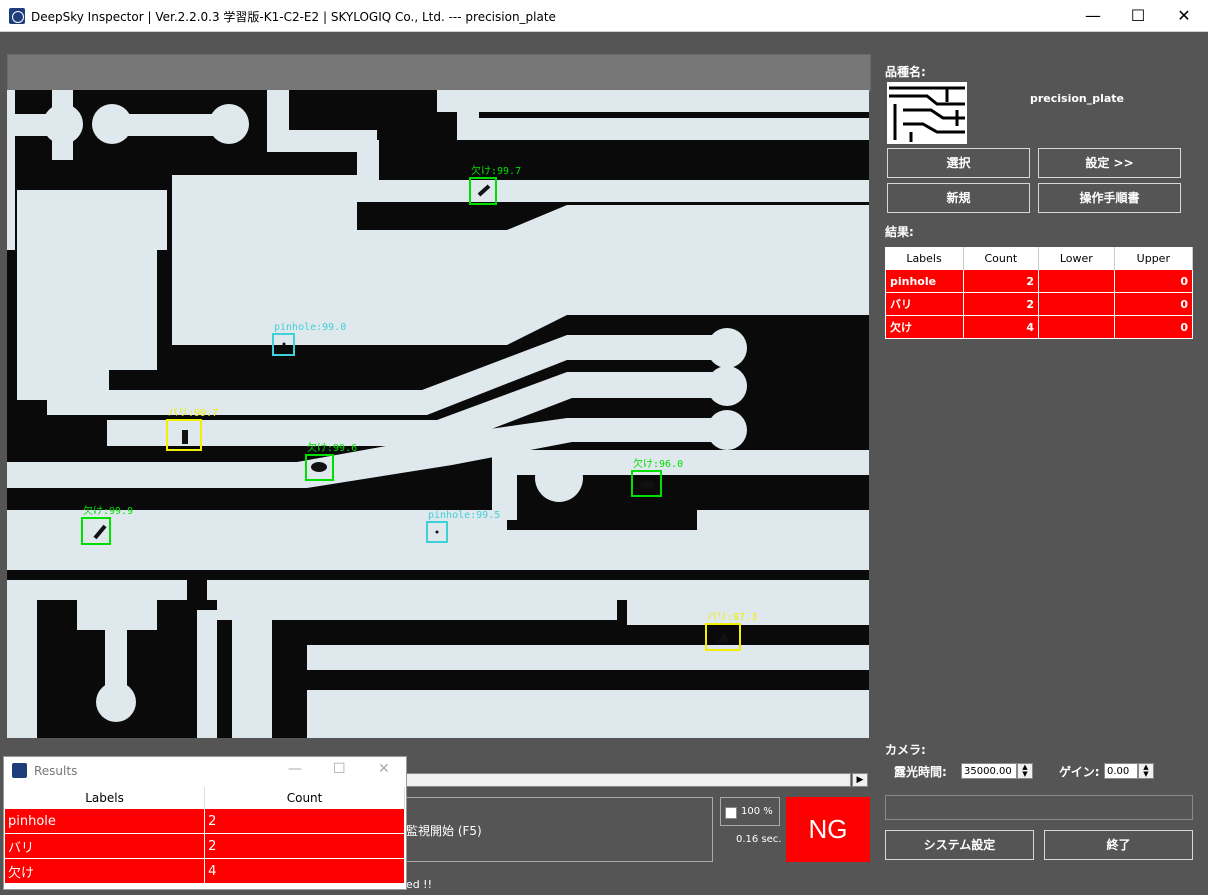  I want to click on table-row: バリ 2, so click(205, 846).